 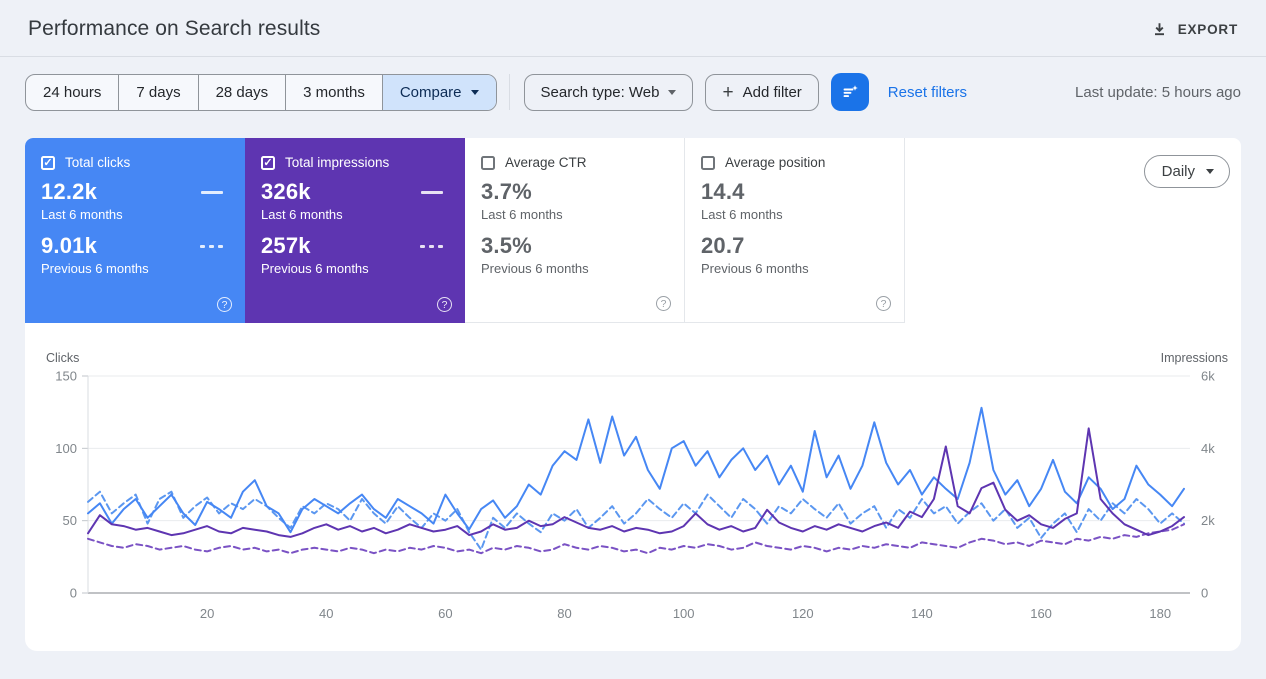 What do you see at coordinates (286, 191) in the screenshot?
I see `metric-value-current: 326k` at bounding box center [286, 191].